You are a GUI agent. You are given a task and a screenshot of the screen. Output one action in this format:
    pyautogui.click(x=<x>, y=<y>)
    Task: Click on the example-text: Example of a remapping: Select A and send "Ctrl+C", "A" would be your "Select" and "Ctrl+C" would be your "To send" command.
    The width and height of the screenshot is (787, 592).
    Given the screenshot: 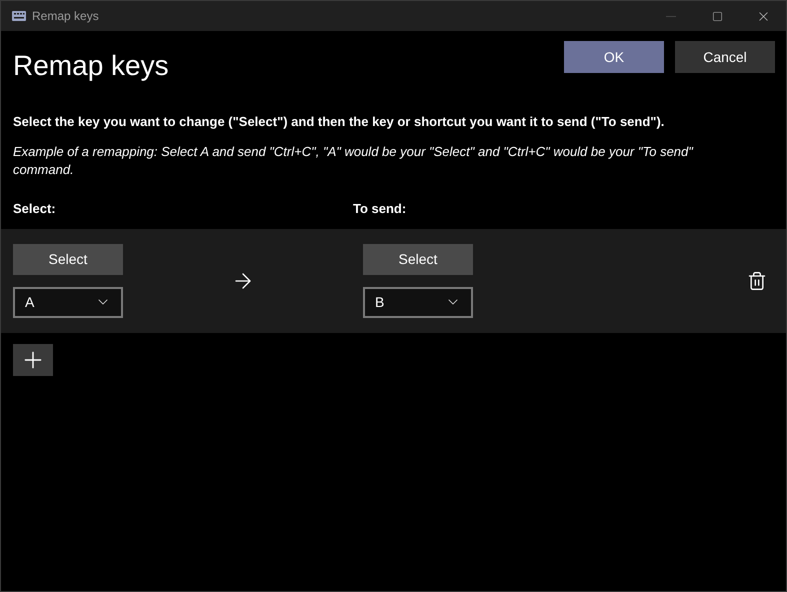 What is the action you would take?
    pyautogui.click(x=353, y=161)
    